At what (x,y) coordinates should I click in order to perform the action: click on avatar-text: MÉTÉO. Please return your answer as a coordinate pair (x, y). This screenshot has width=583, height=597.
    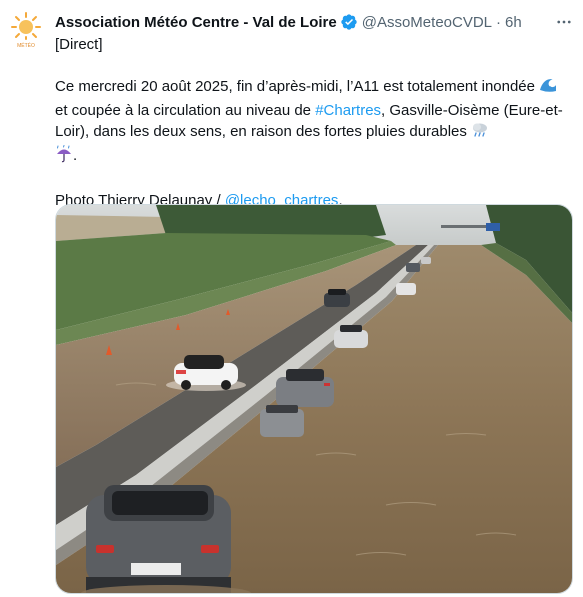
    Looking at the image, I should click on (26, 45).